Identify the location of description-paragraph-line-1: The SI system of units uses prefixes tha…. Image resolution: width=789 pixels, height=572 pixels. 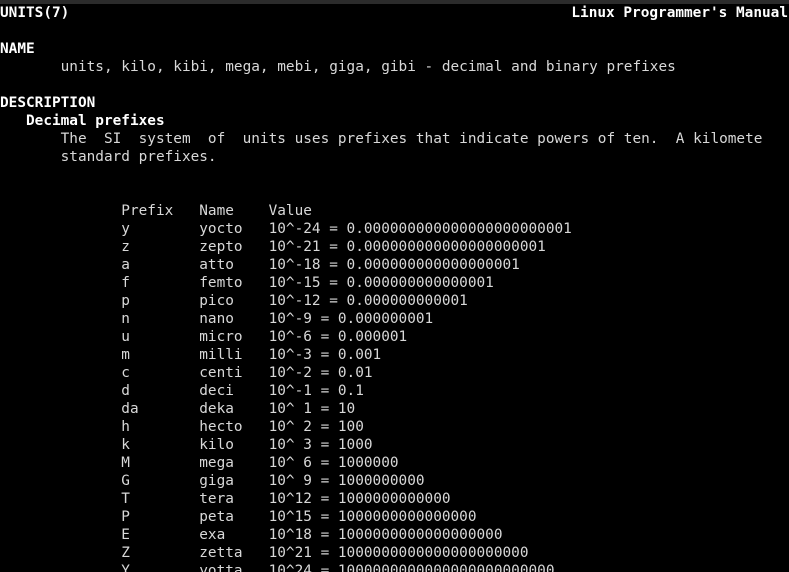
(381, 139).